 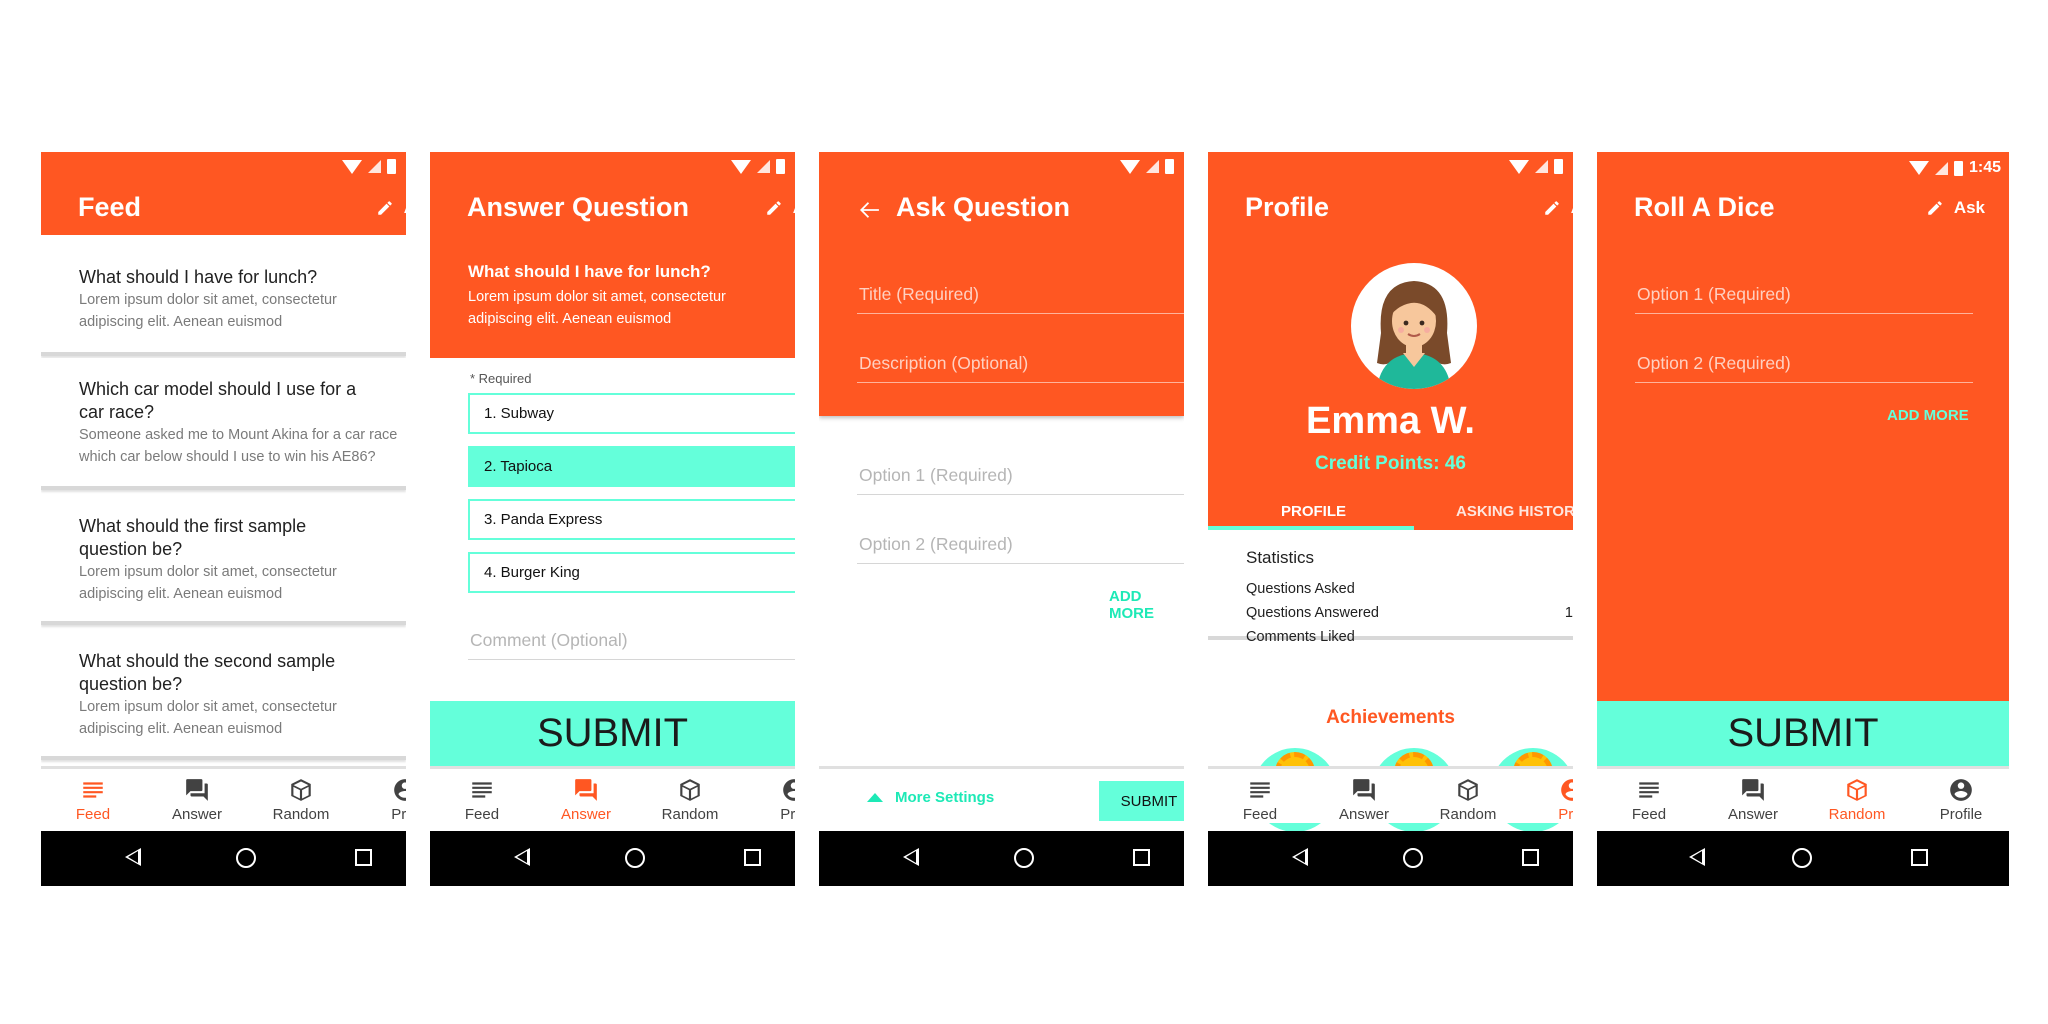 What do you see at coordinates (223, 193) in the screenshot?
I see `app-bar: Feed A` at bounding box center [223, 193].